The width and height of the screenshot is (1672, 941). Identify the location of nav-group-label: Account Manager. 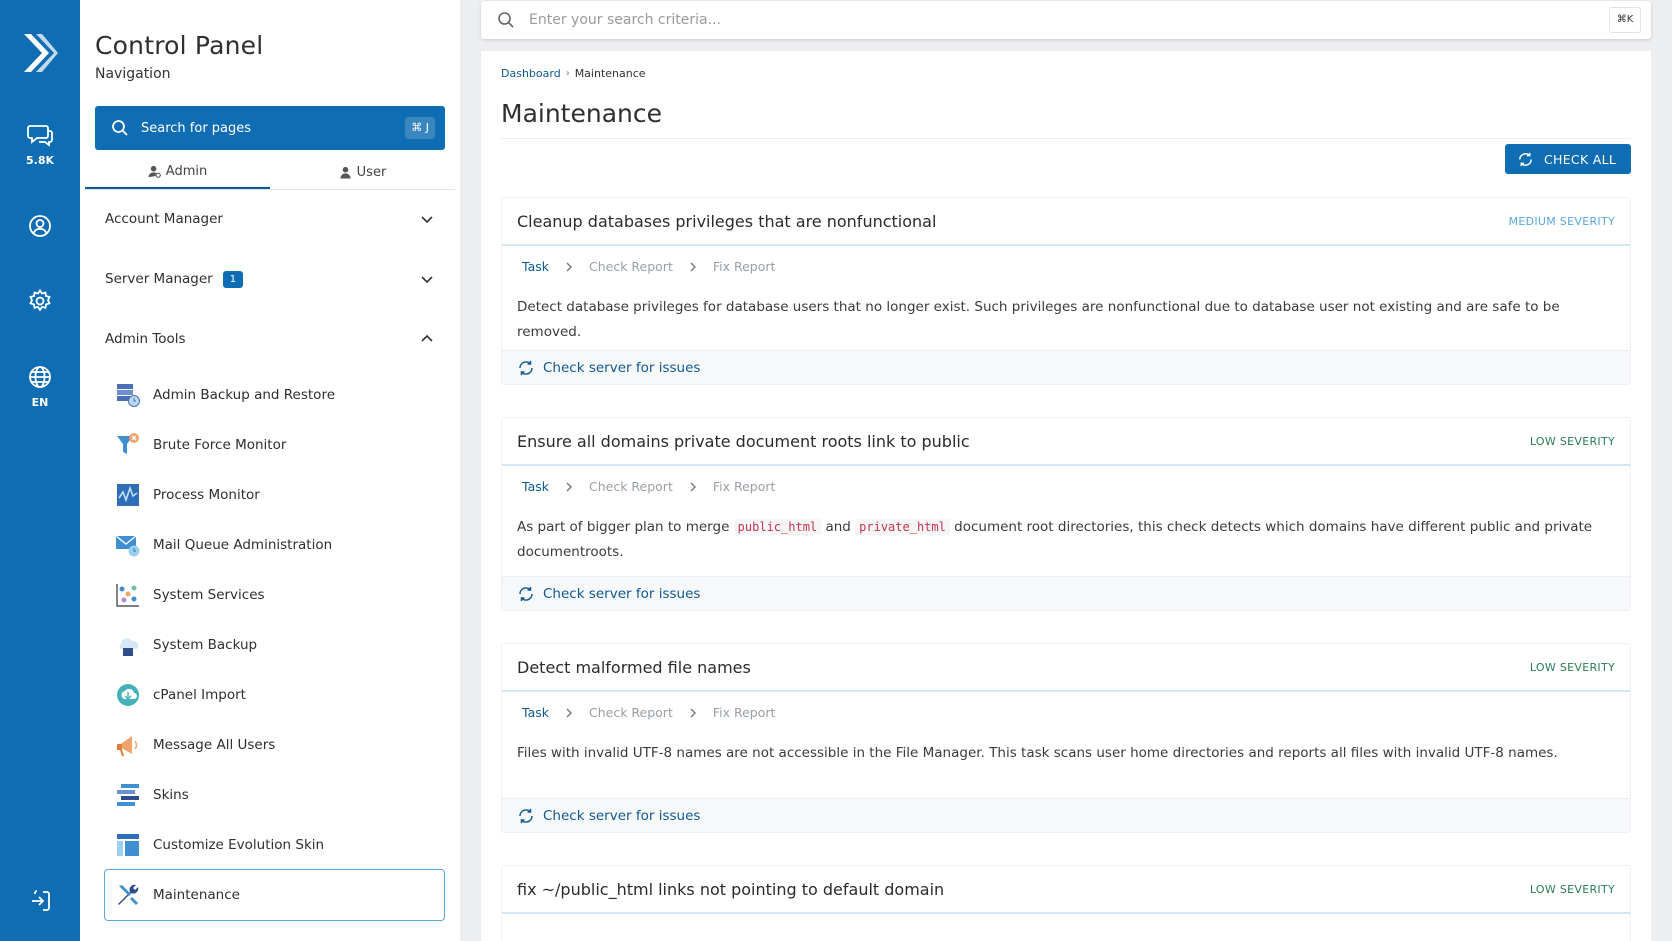
(164, 219).